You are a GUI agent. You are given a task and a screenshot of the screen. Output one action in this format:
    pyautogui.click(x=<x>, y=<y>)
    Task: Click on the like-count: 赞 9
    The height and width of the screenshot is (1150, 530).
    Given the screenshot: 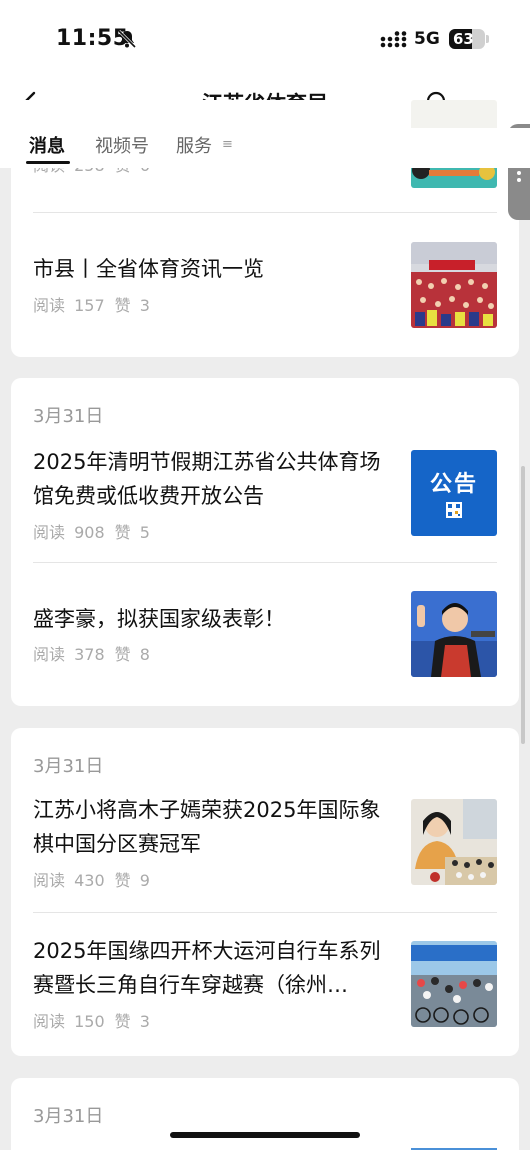 What is the action you would take?
    pyautogui.click(x=132, y=880)
    